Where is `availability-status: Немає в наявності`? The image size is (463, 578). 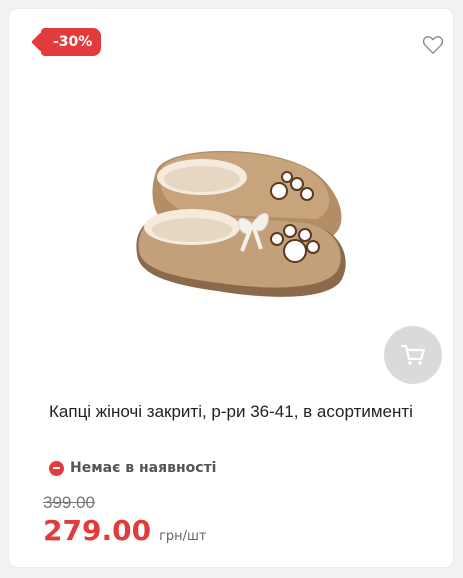 availability-status: Немає в наявності is located at coordinates (132, 468).